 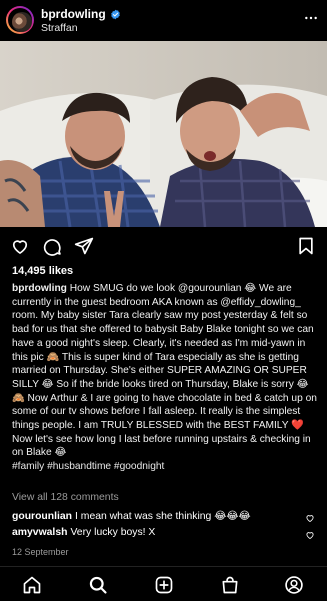 What do you see at coordinates (42, 516) in the screenshot?
I see `comment-username: gourounlian` at bounding box center [42, 516].